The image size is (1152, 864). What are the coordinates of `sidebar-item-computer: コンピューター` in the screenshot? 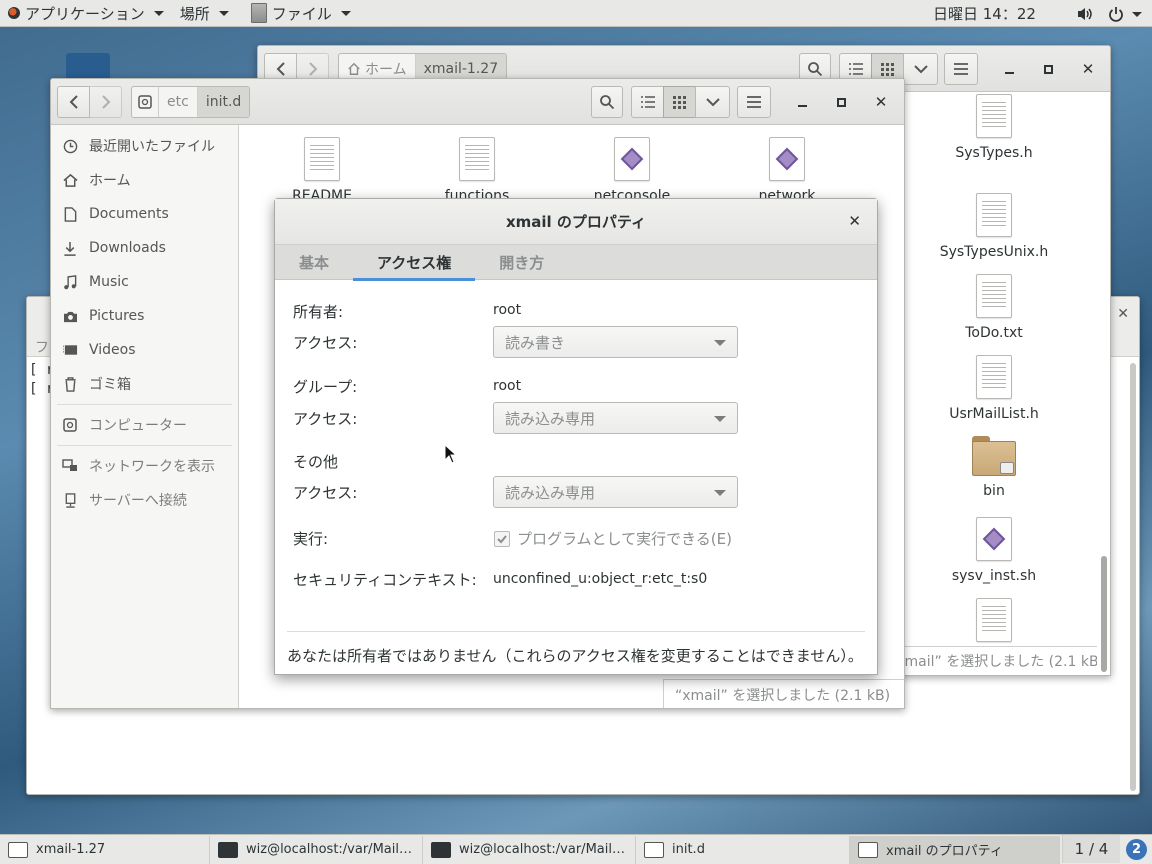 It's located at (144, 425).